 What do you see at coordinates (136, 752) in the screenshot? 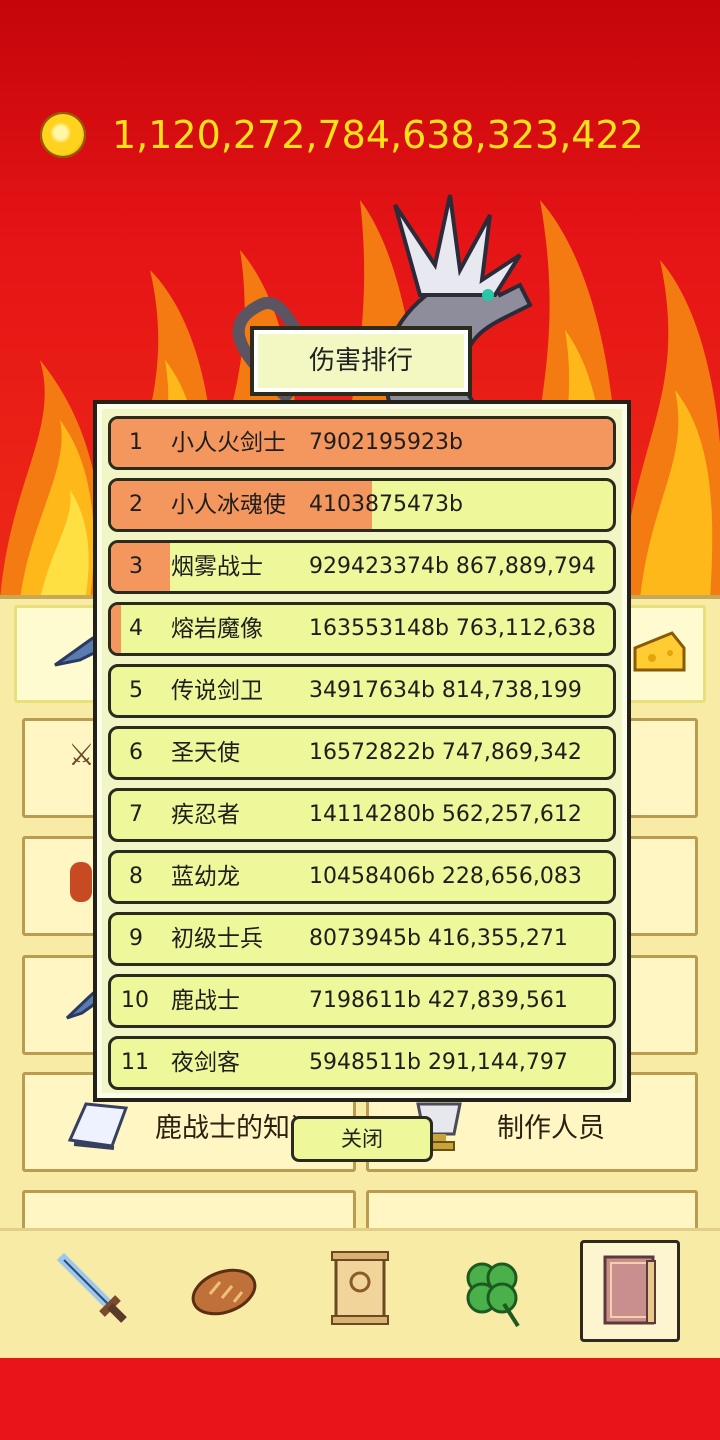
I see `row-rank: 6` at bounding box center [136, 752].